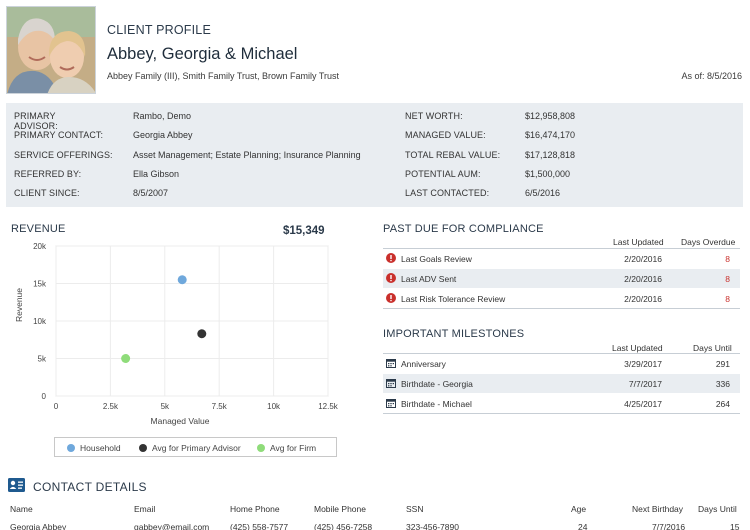  What do you see at coordinates (712, 348) in the screenshot?
I see `milestones-col-days-until: Days Until` at bounding box center [712, 348].